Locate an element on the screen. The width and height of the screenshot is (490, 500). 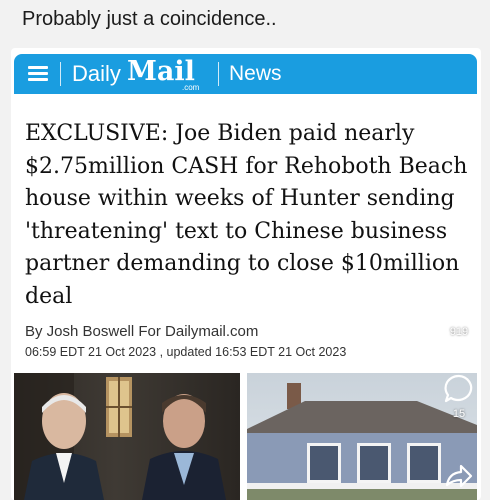
comment-count: 15 is located at coordinates (459, 414).